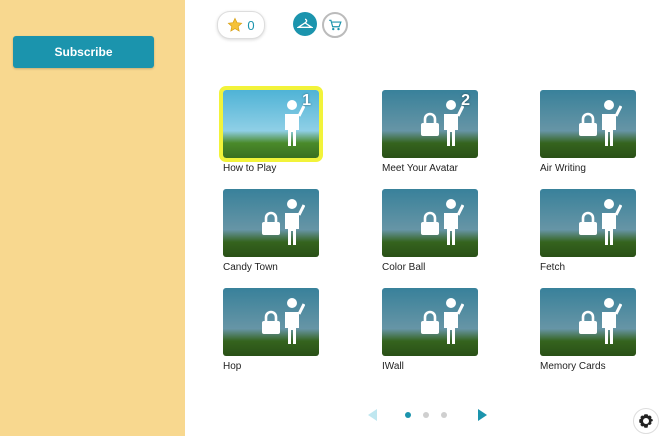  What do you see at coordinates (232, 366) in the screenshot?
I see `activity-label: Hop` at bounding box center [232, 366].